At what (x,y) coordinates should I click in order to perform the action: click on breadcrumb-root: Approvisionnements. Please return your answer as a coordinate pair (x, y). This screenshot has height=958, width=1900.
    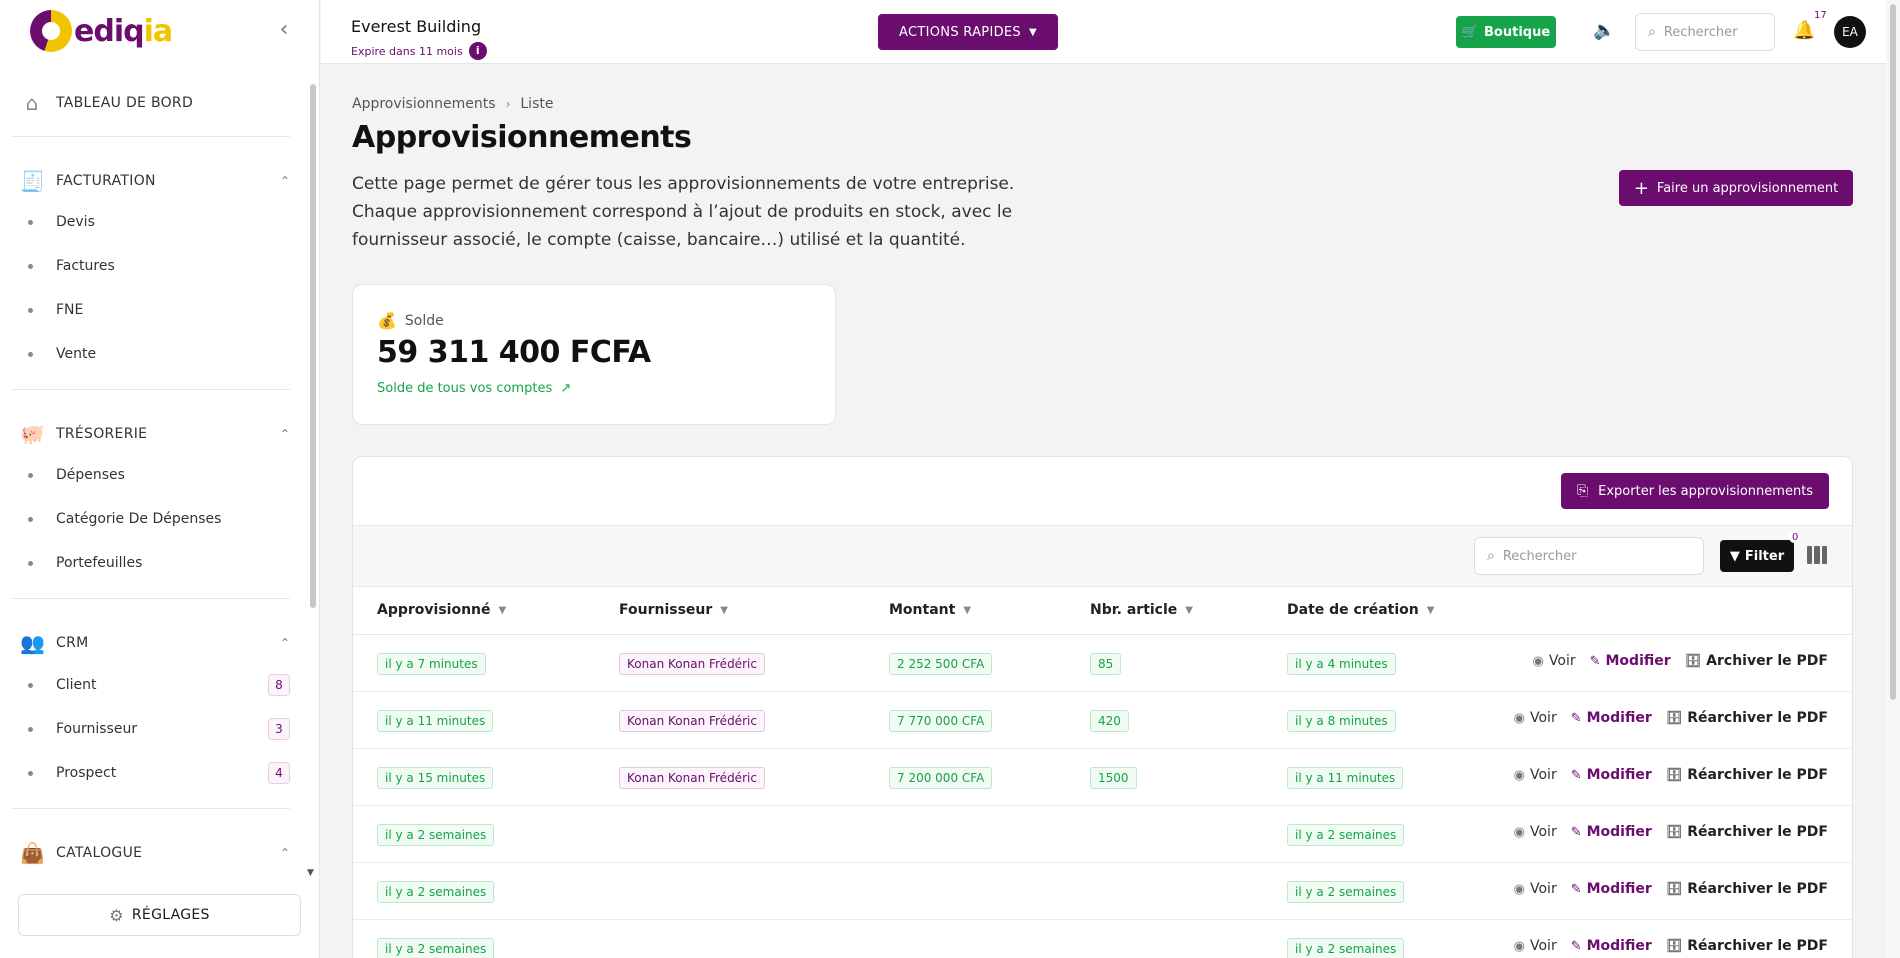
    Looking at the image, I should click on (424, 104).